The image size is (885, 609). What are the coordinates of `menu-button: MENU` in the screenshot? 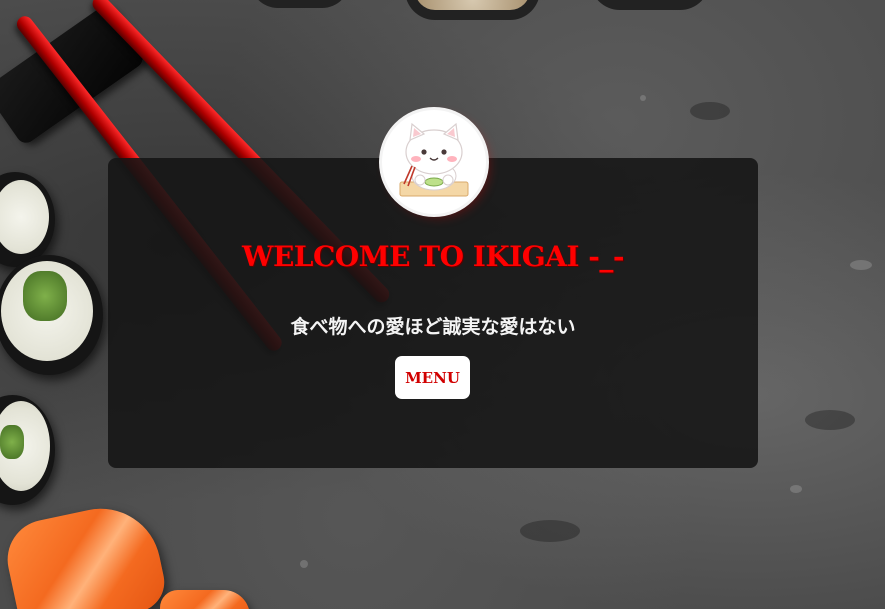 It's located at (432, 377).